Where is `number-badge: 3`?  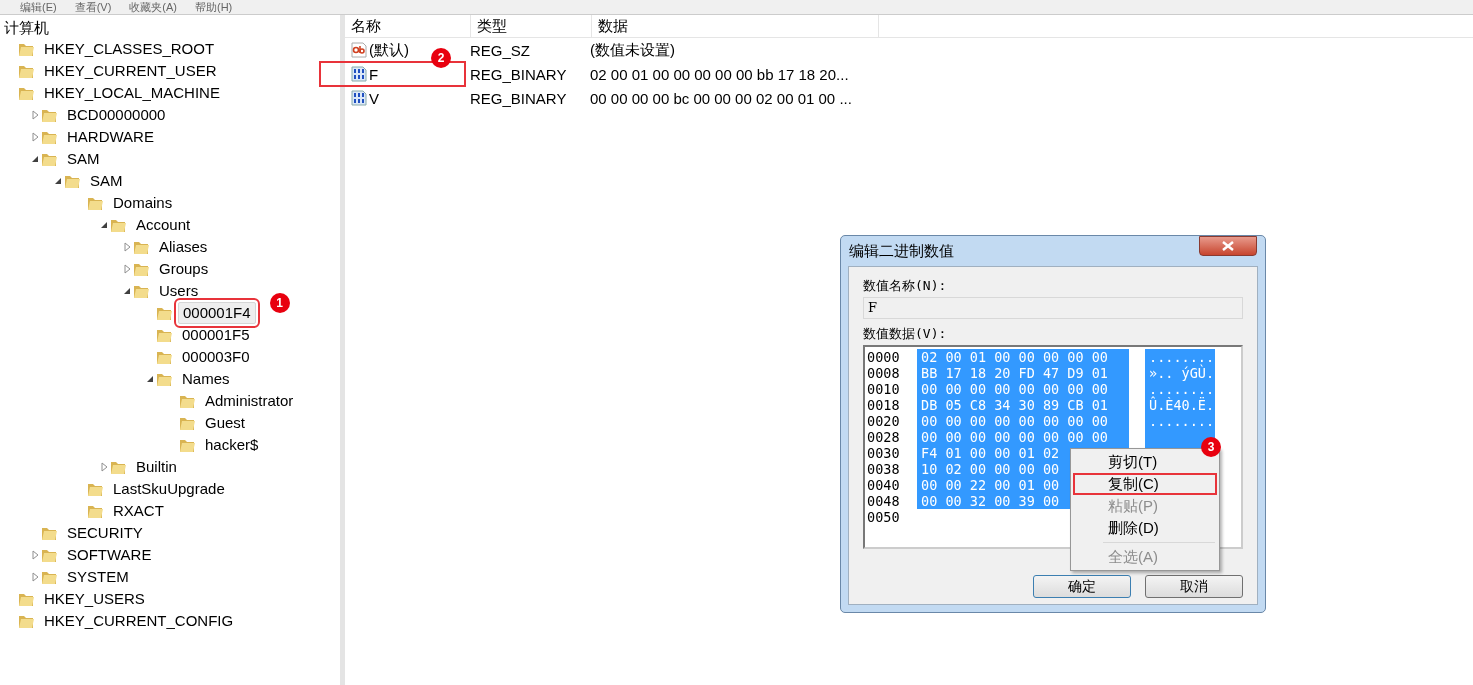 number-badge: 3 is located at coordinates (1211, 447).